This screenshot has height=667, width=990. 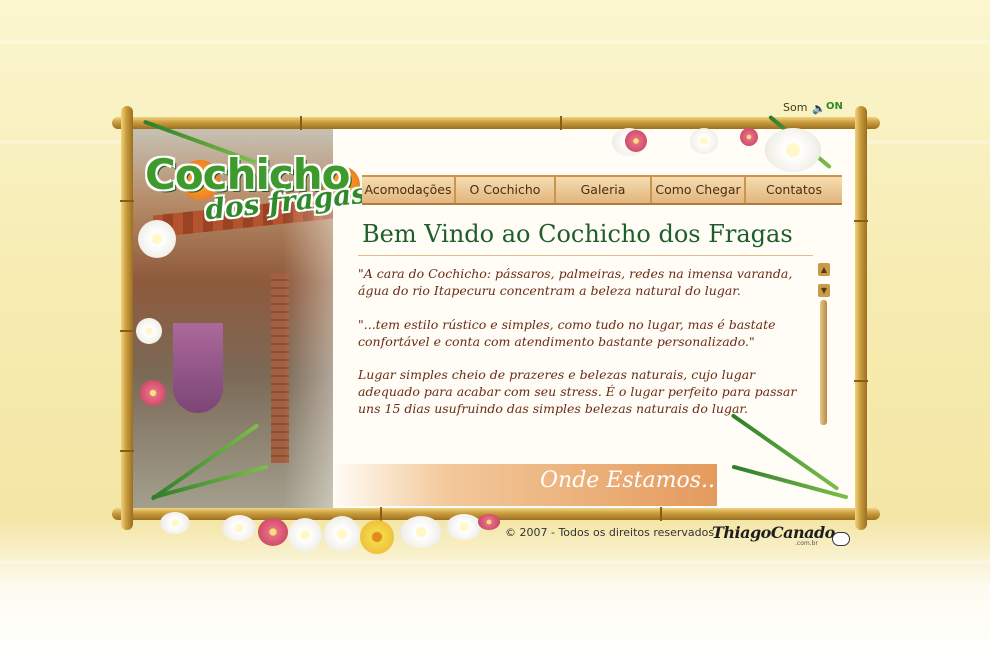 What do you see at coordinates (577, 234) in the screenshot?
I see `page-title: Bem Vindo ao Cochicho dos Fragas` at bounding box center [577, 234].